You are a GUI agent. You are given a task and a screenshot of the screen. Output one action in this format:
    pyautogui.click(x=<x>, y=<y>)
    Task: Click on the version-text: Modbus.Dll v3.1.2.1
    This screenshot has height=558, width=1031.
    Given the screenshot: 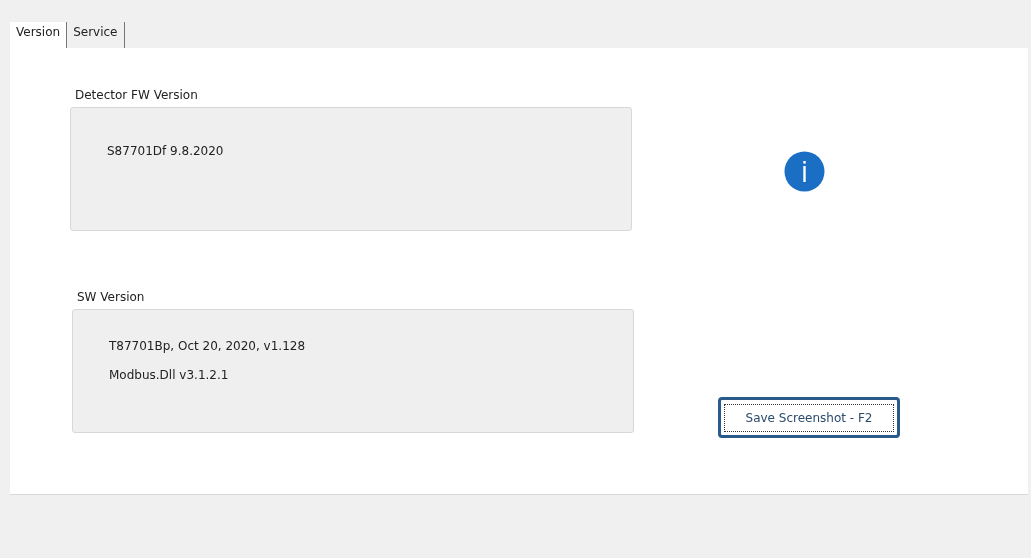 What is the action you would take?
    pyautogui.click(x=169, y=375)
    